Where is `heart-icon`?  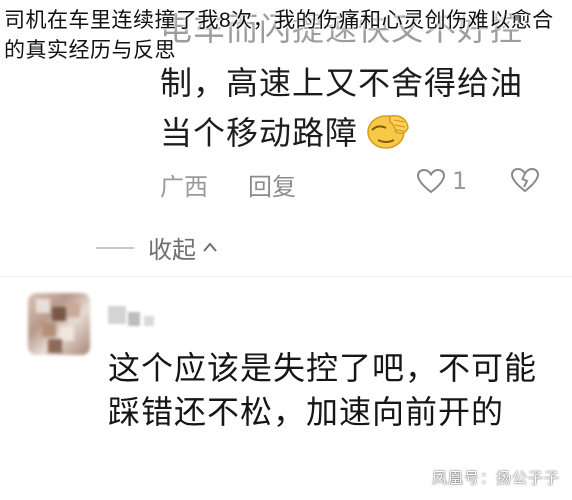 heart-icon is located at coordinates (431, 181).